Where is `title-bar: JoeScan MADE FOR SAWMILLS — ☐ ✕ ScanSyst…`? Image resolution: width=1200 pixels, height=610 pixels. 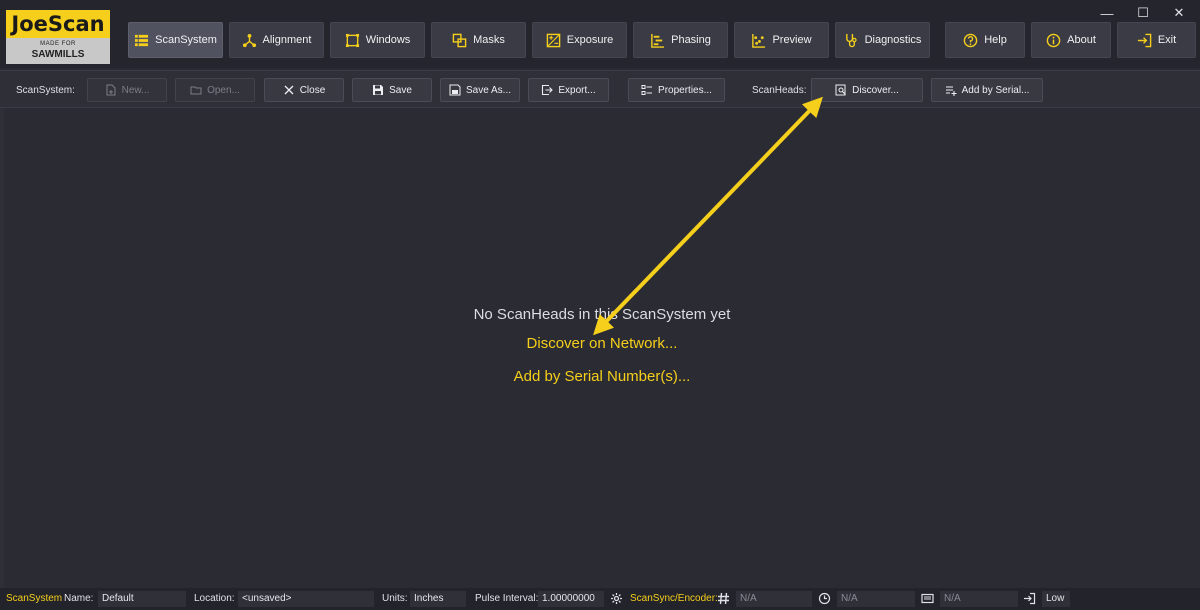
title-bar: JoeScan MADE FOR SAWMILLS — ☐ ✕ ScanSyst… is located at coordinates (600, 34).